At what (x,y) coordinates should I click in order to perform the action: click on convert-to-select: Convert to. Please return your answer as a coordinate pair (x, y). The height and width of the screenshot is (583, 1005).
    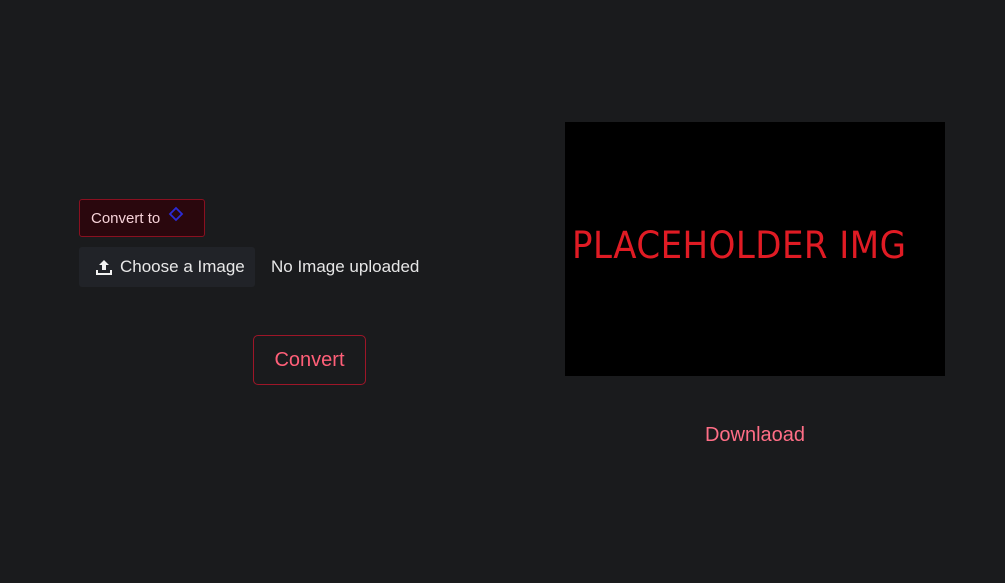
    Looking at the image, I should click on (142, 218).